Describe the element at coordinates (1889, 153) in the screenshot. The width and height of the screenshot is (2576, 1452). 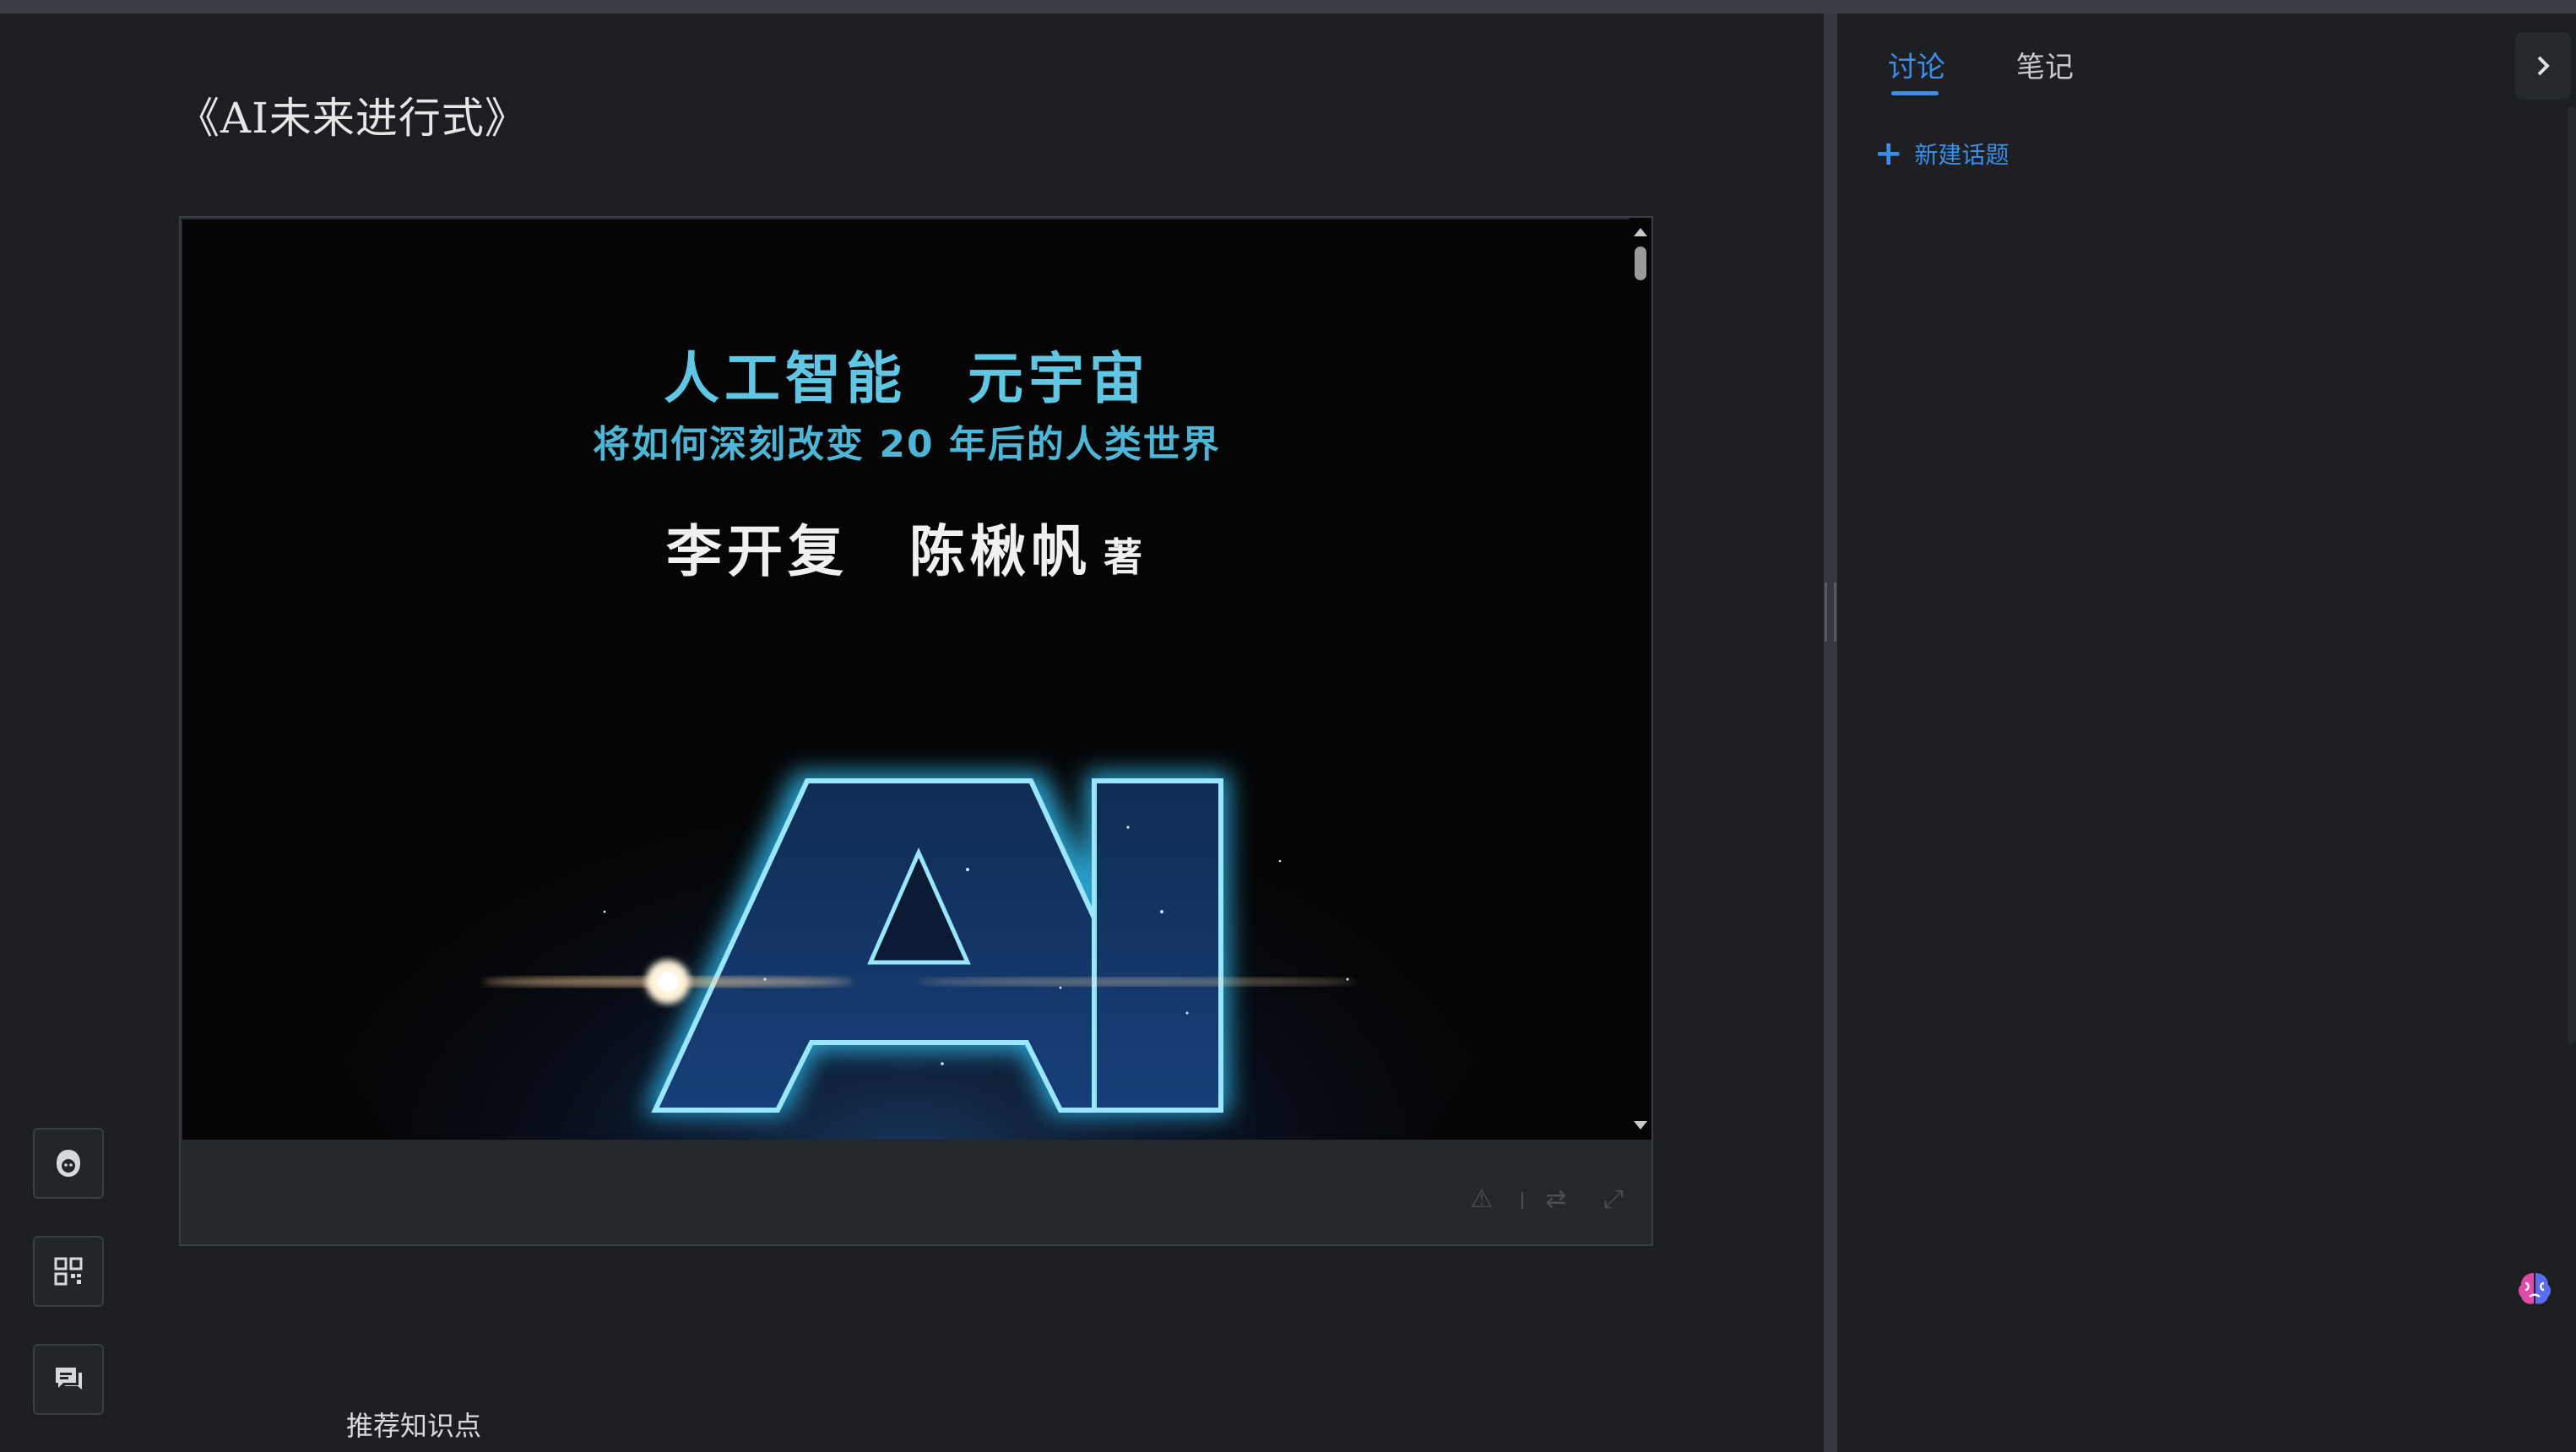
I see `plus-icon: +` at that location.